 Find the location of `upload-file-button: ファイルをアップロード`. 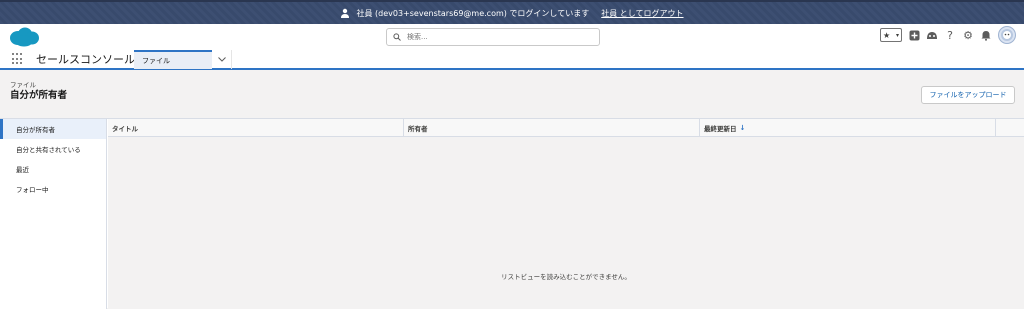

upload-file-button: ファイルをアップロード is located at coordinates (968, 95).